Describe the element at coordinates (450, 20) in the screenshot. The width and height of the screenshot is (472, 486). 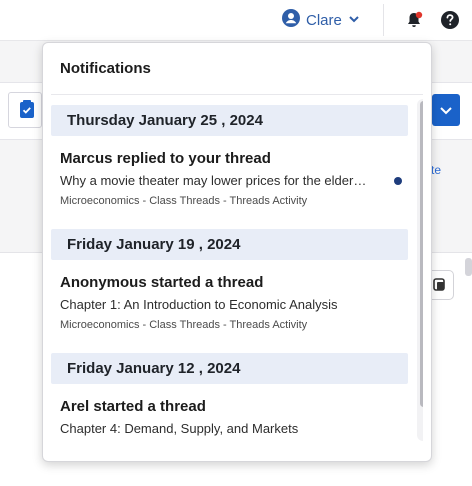
I see `help-icon` at that location.